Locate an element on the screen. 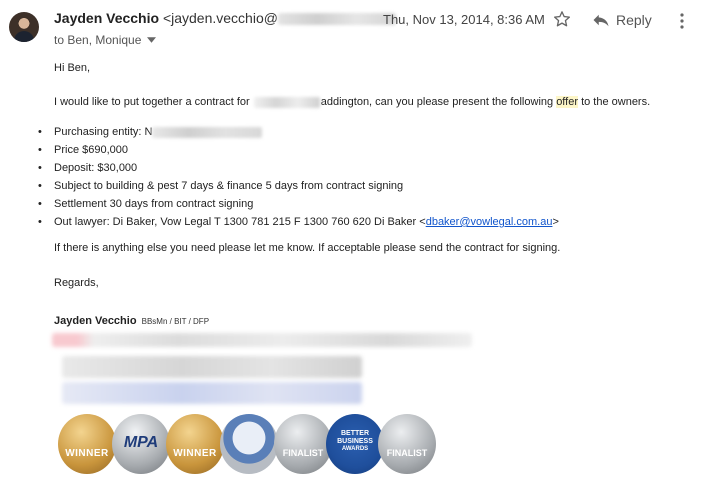  lawyer-email-link: dbaker@vowlegal.com.au is located at coordinates (489, 222).